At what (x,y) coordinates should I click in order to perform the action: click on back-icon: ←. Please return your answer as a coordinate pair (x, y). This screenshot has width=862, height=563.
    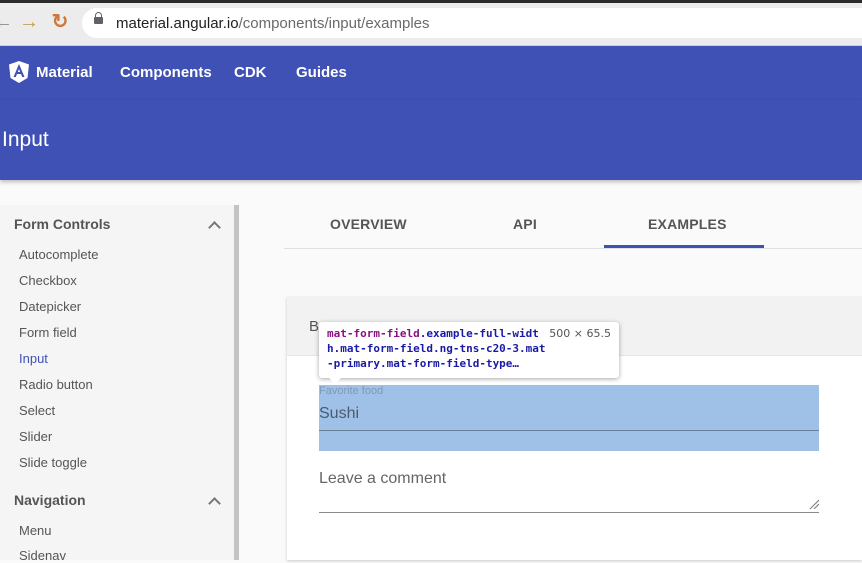
    Looking at the image, I should click on (7, 22).